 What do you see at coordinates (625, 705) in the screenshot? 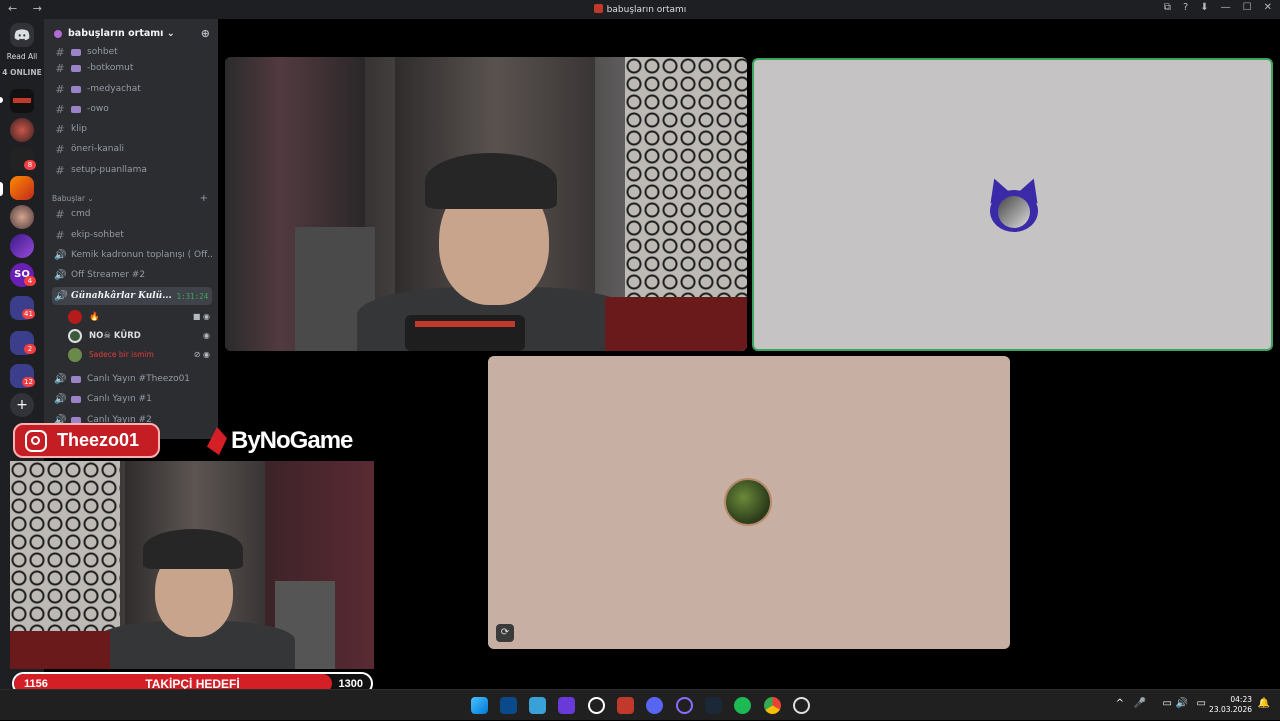
I see `voicemeeter-icon` at bounding box center [625, 705].